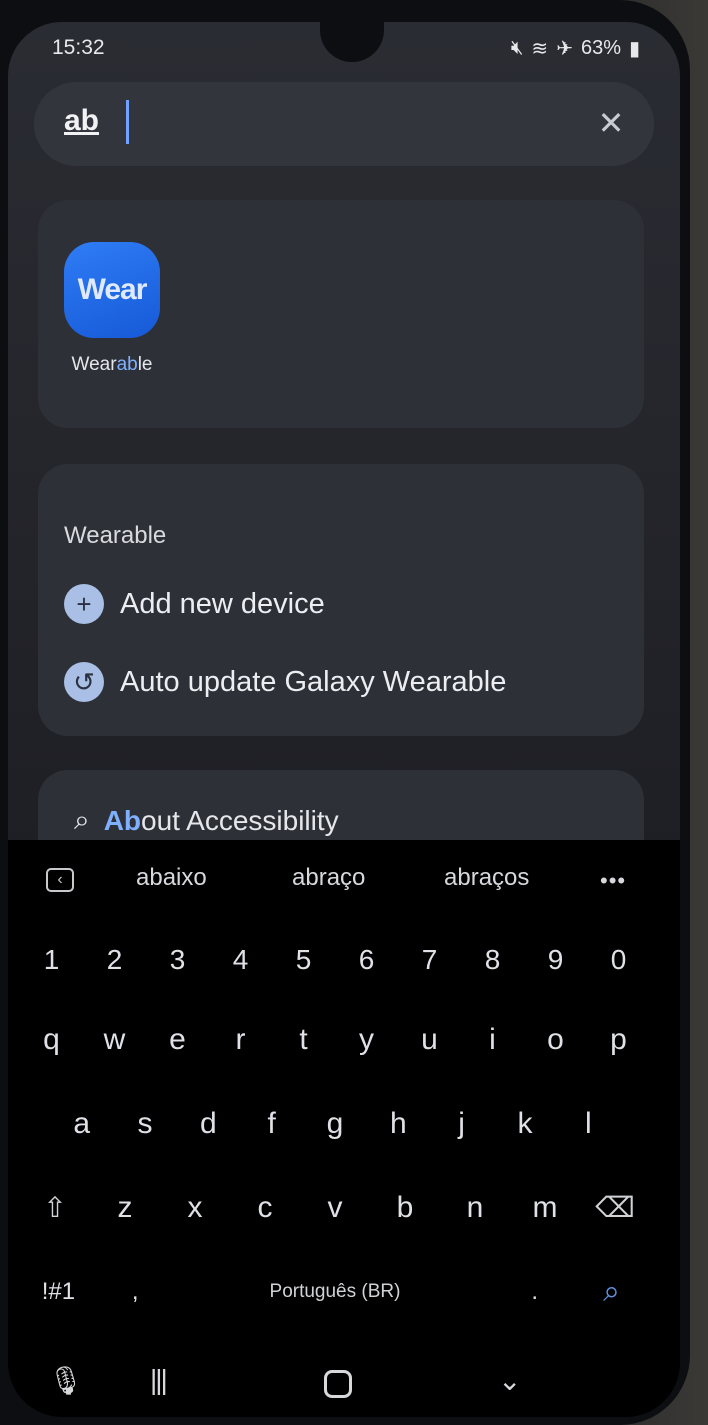  I want to click on letter-row-q: q w e r t y u i o p, so click(335, 1040).